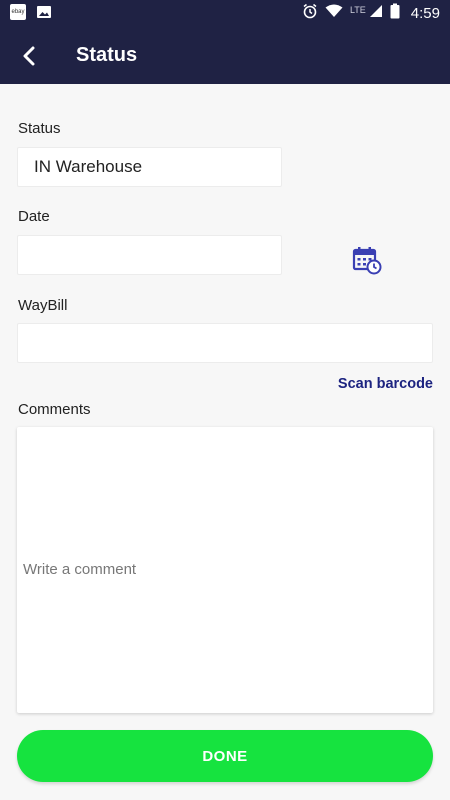 The image size is (450, 800). Describe the element at coordinates (357, 10) in the screenshot. I see `network-type: LTE` at that location.